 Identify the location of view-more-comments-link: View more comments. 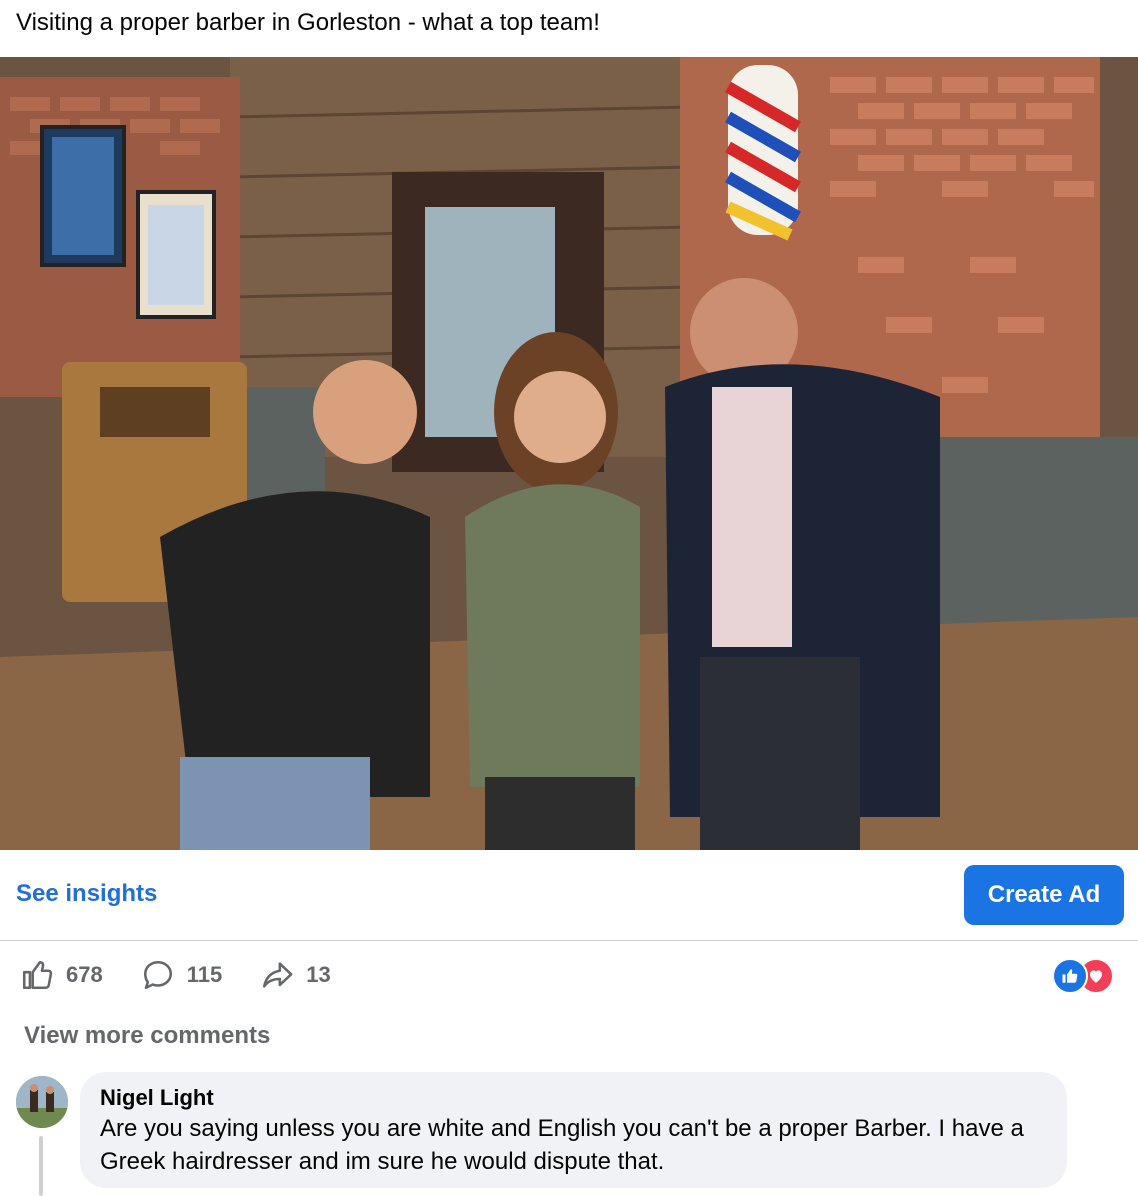
(147, 1036).